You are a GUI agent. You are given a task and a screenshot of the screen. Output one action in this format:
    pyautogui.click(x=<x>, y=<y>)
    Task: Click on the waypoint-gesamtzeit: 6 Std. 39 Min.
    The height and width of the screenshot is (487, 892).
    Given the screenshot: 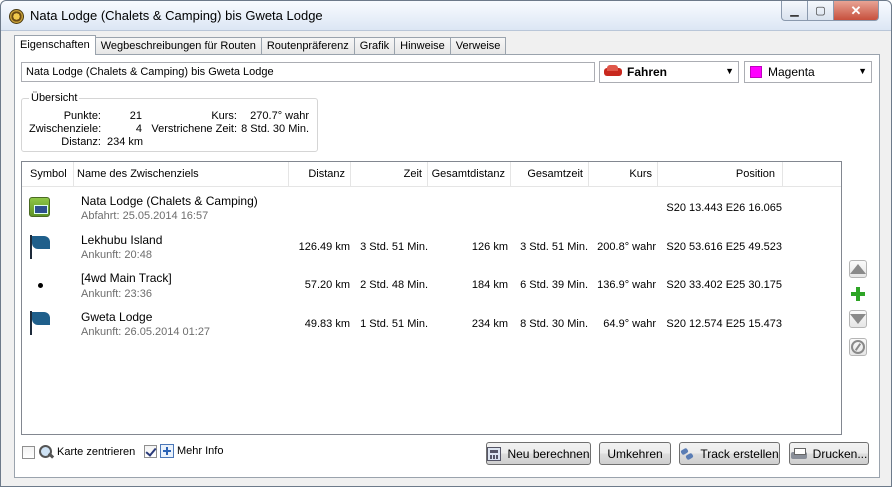 What is the action you would take?
    pyautogui.click(x=554, y=285)
    